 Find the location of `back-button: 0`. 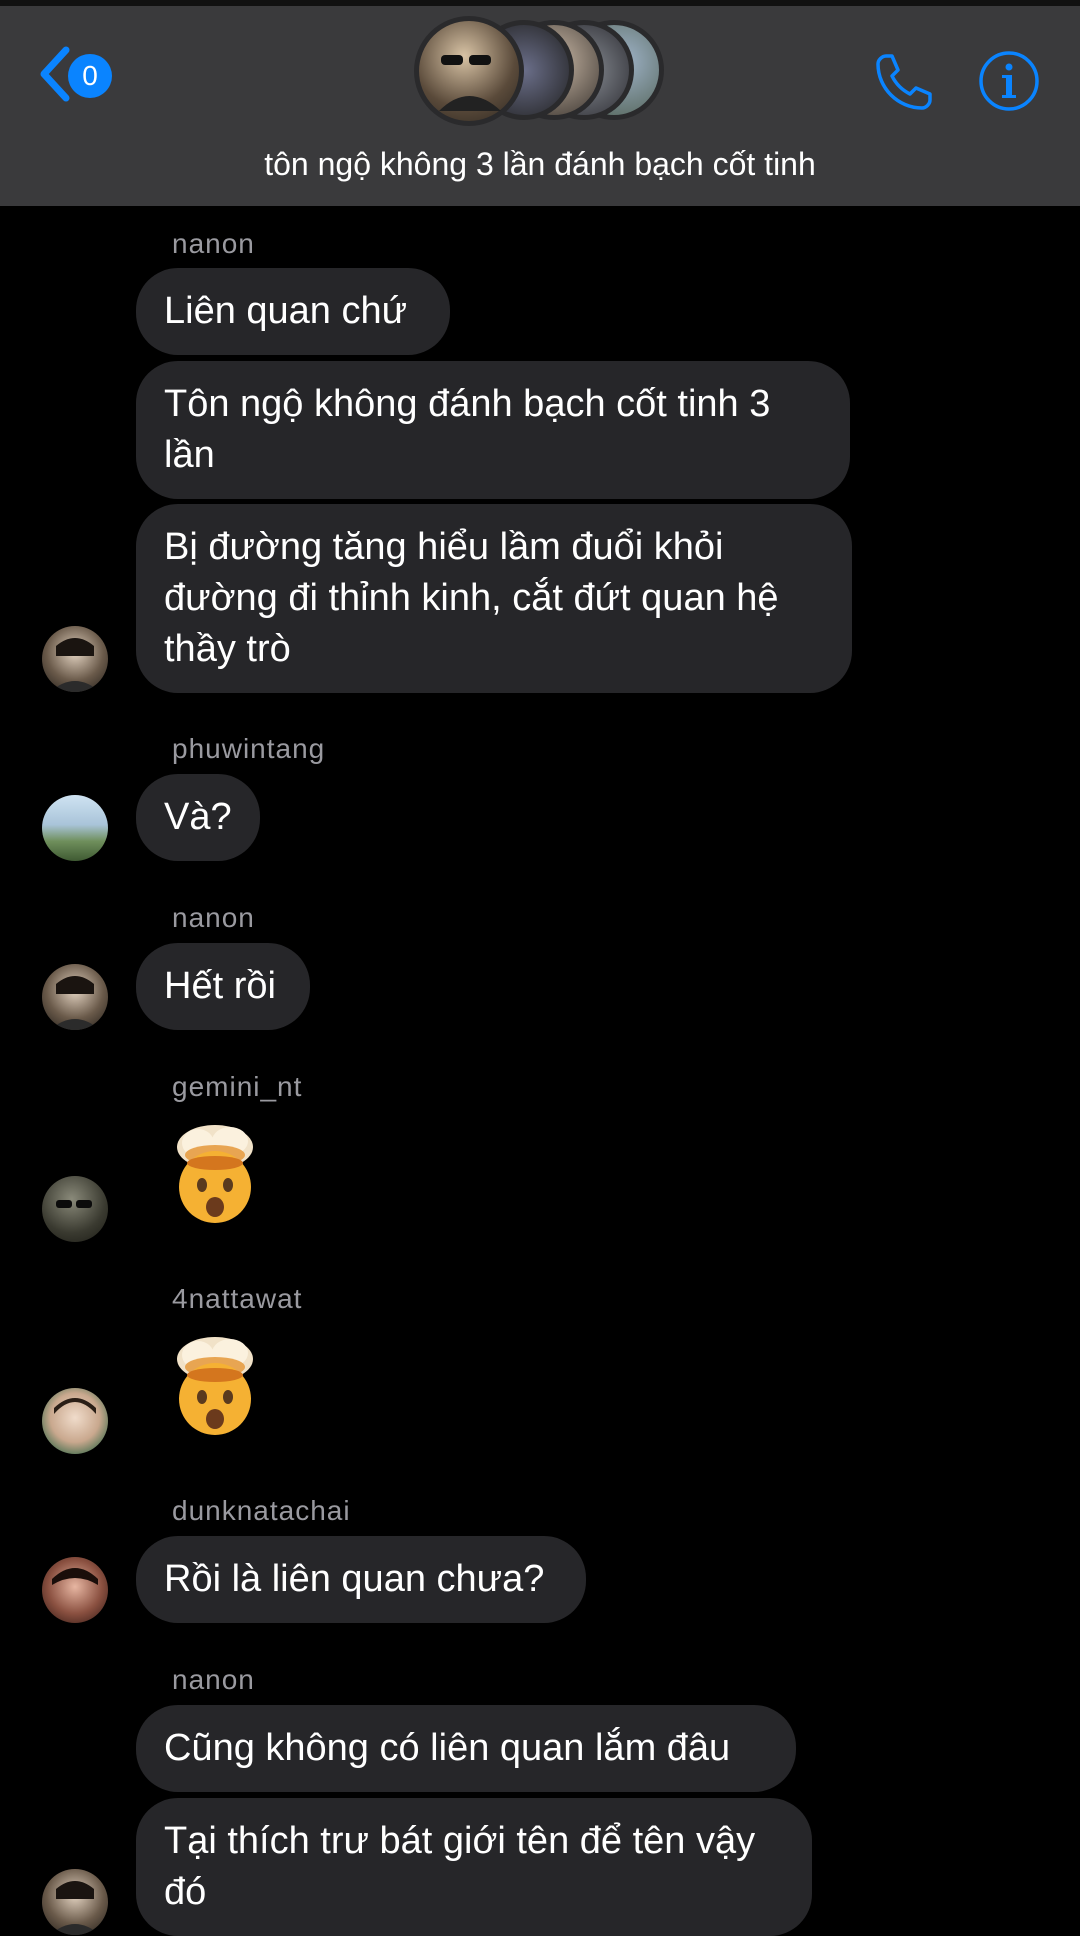

back-button: 0 is located at coordinates (74, 76).